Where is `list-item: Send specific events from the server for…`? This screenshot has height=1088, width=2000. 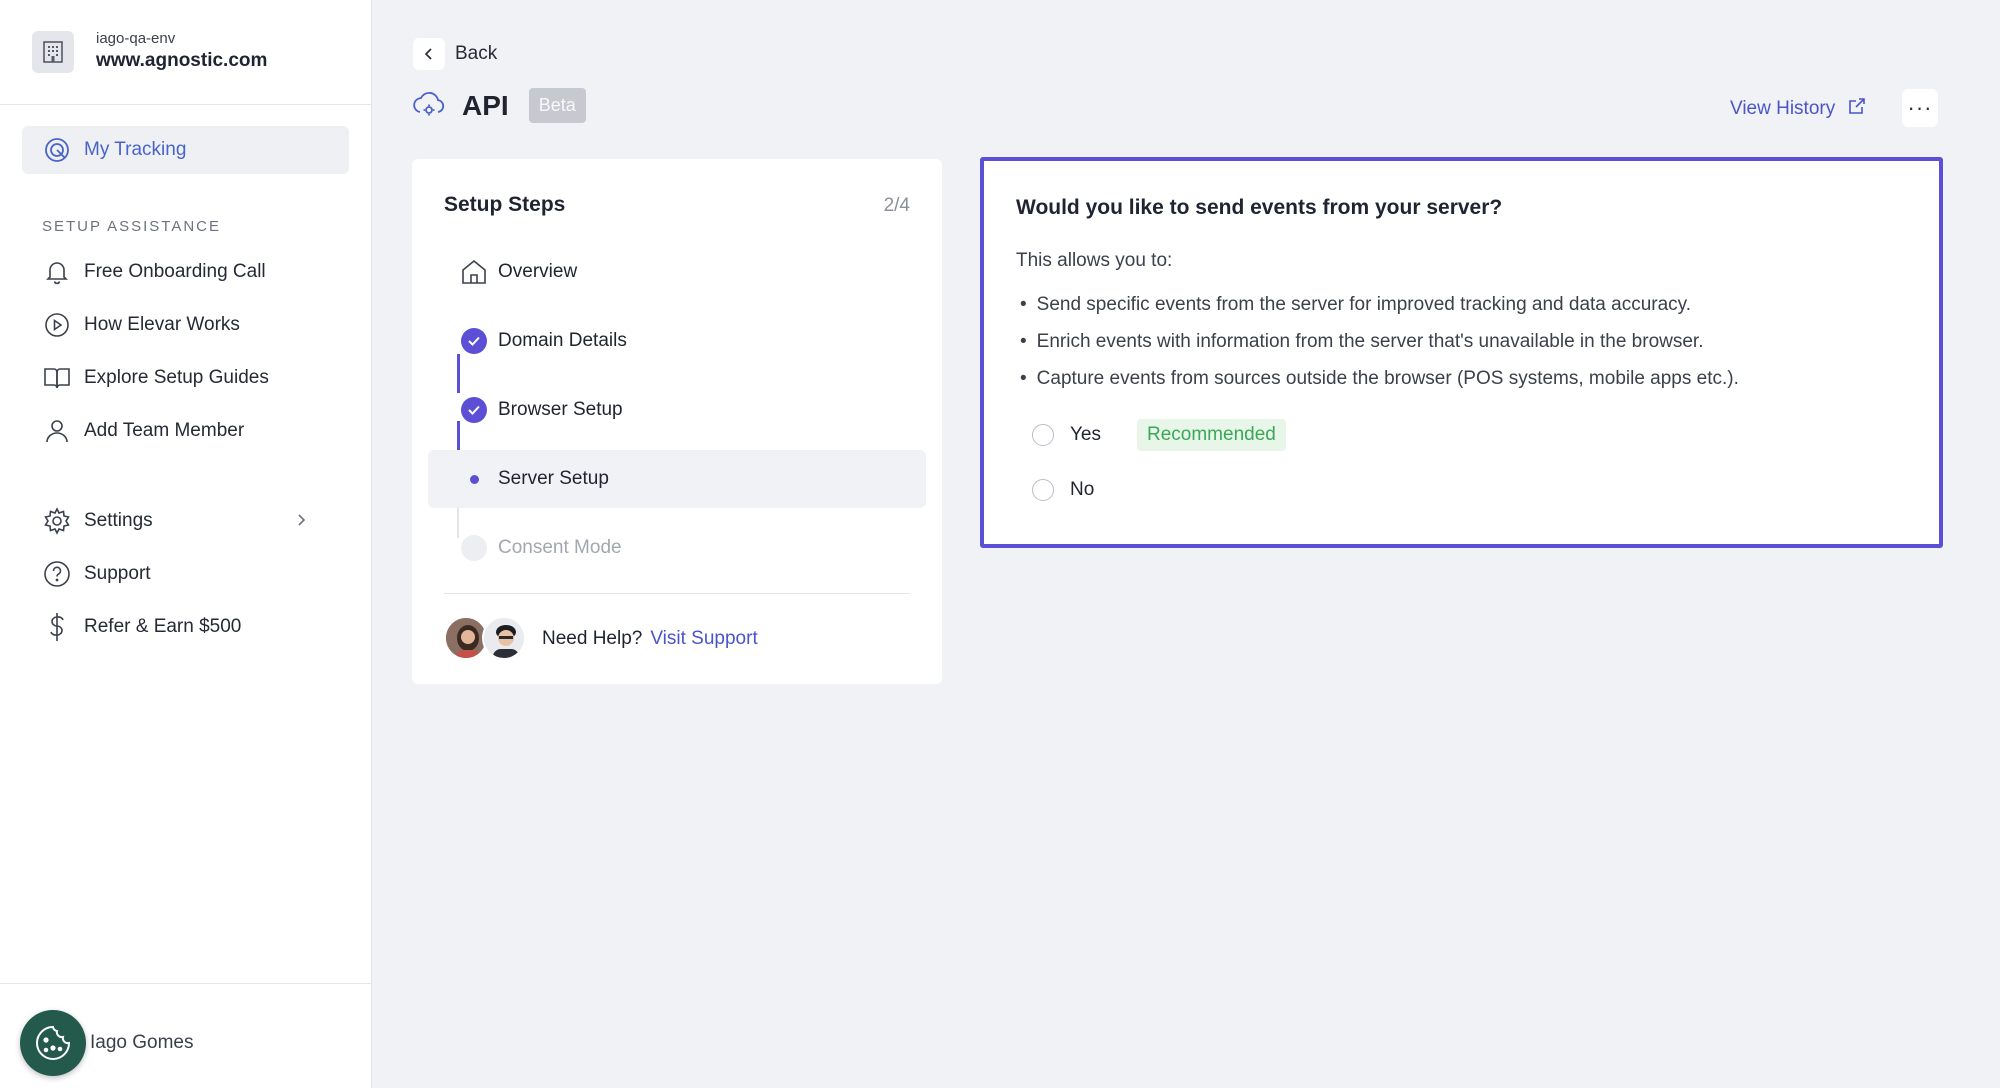
list-item: Send specific events from the server for… is located at coordinates (1377, 304).